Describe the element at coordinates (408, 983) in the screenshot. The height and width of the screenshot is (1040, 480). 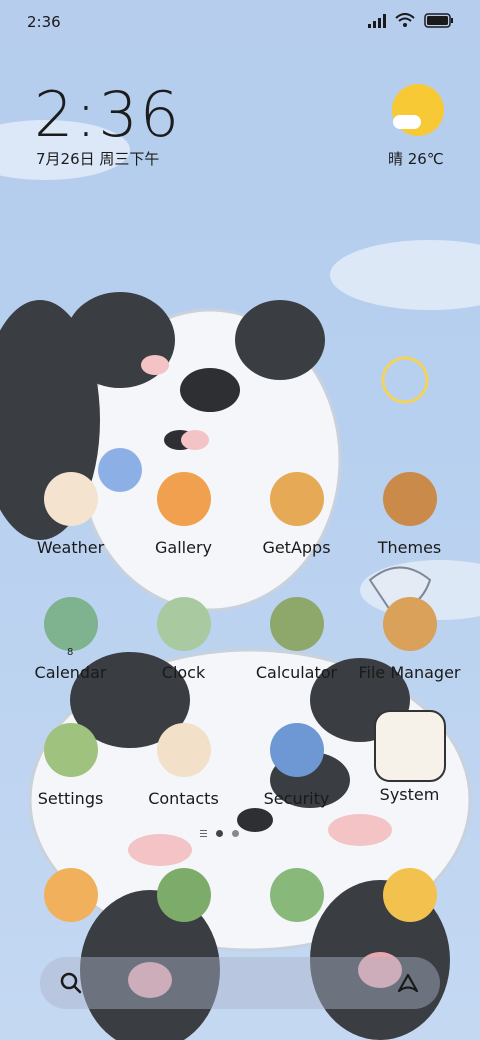
I see `assistant-icon` at that location.